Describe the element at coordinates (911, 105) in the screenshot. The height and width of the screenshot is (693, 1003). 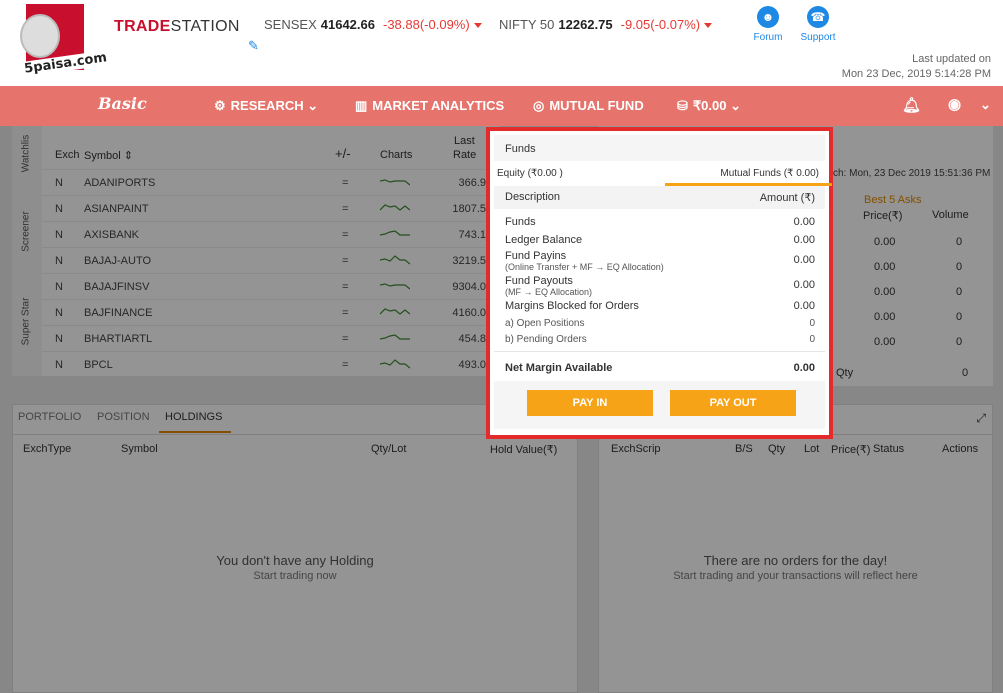
I see `bell-icon: 🔔︎` at that location.